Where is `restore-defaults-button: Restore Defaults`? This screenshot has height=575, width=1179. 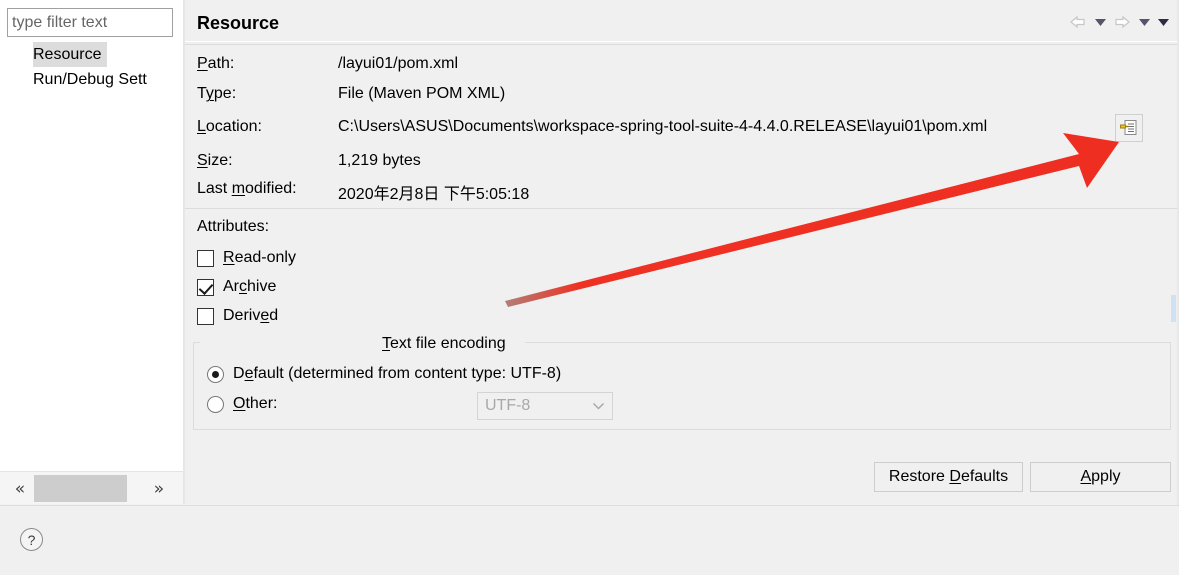 restore-defaults-button: Restore Defaults is located at coordinates (948, 477).